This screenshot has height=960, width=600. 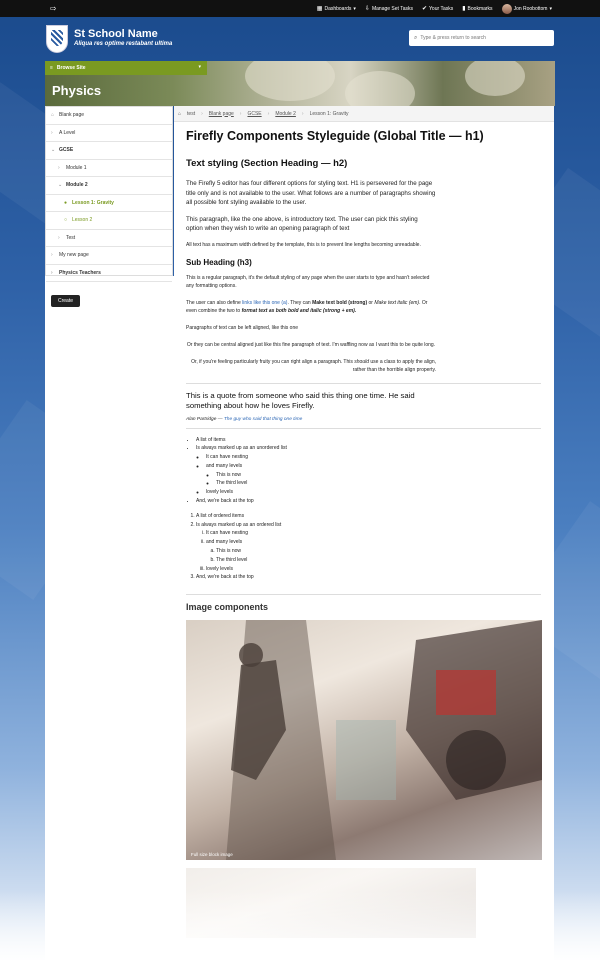 What do you see at coordinates (191, 114) in the screenshot?
I see `breadcrumb-item: test` at bounding box center [191, 114].